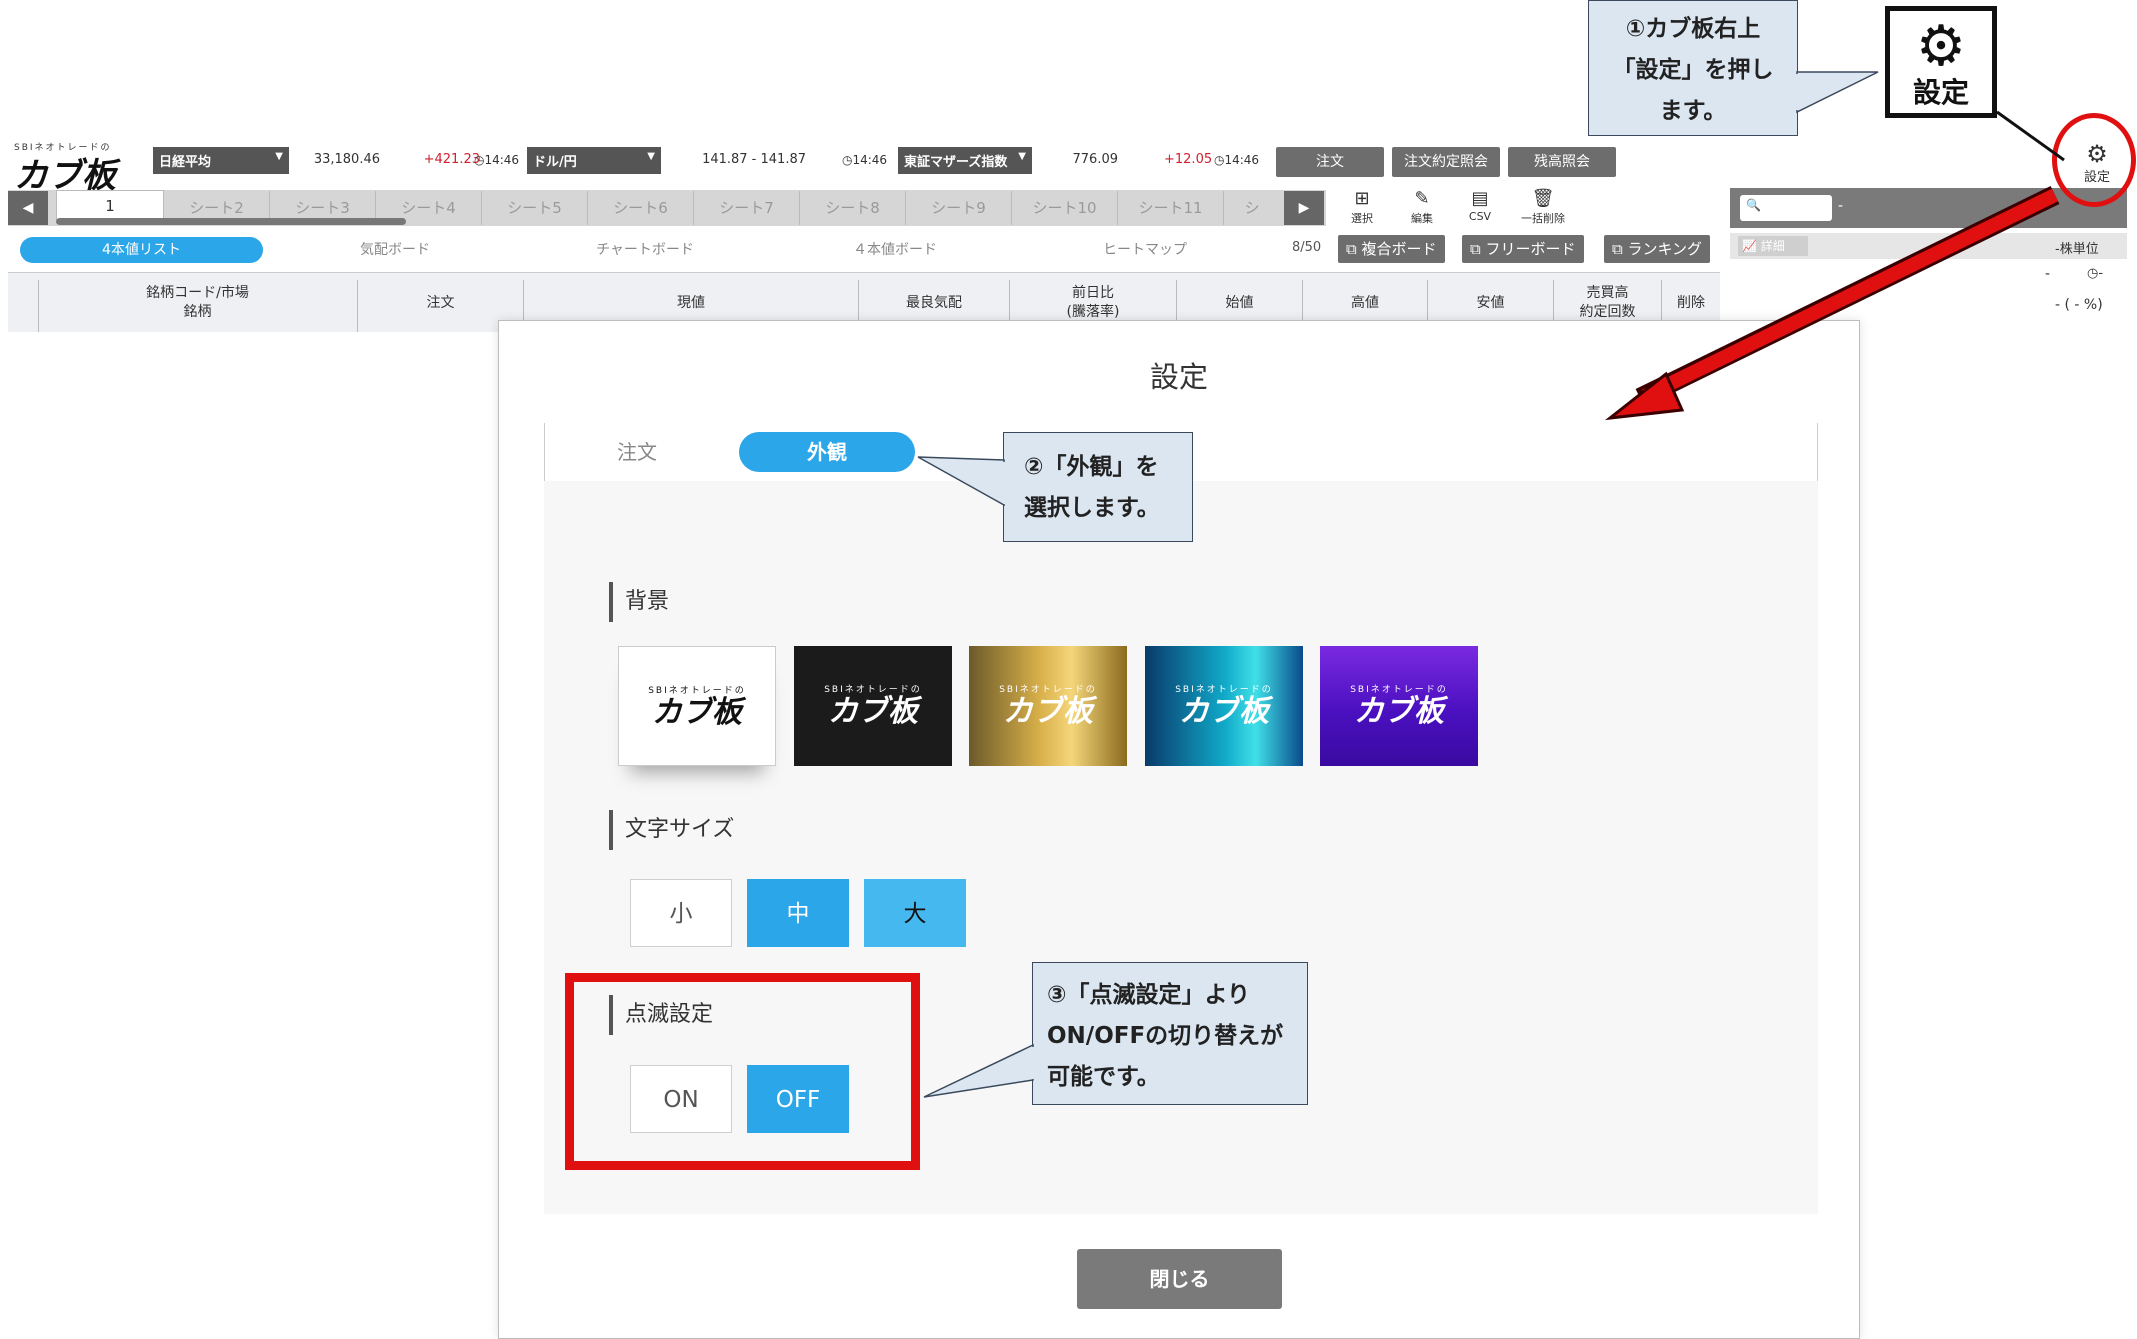 Image resolution: width=2137 pixels, height=1339 pixels. What do you see at coordinates (2030, 136) in the screenshot?
I see `connector-line` at bounding box center [2030, 136].